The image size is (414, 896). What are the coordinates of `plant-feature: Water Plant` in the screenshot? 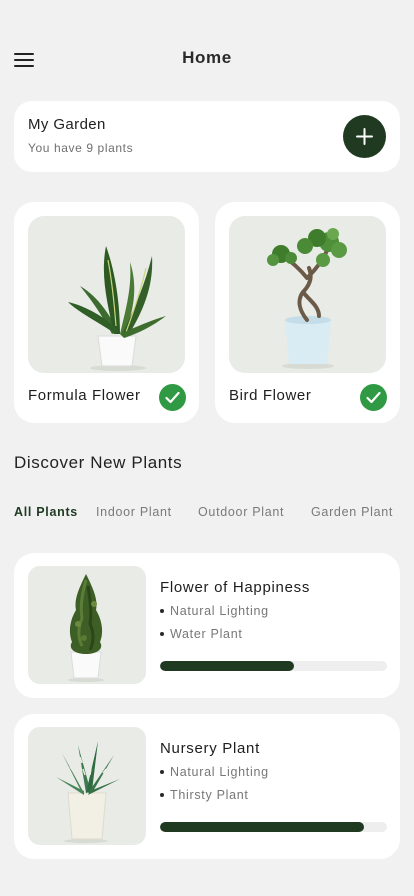 It's located at (201, 634).